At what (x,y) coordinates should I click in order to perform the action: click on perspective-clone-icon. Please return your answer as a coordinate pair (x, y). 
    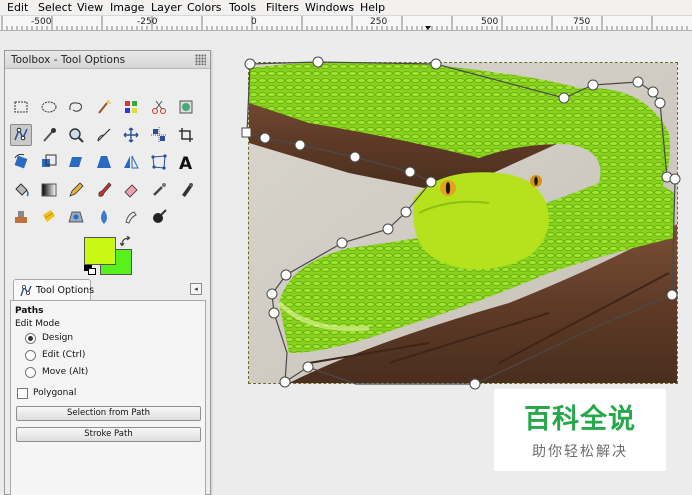
    Looking at the image, I should click on (76, 217).